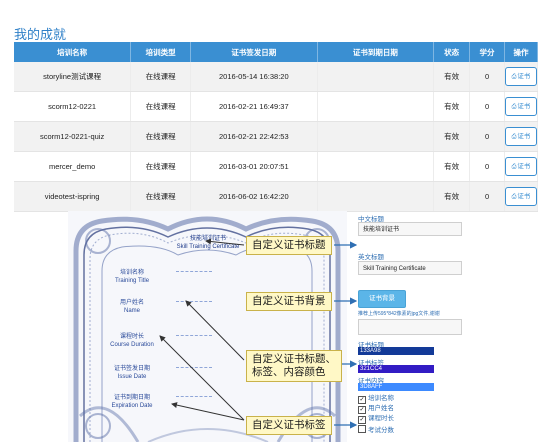 The image size is (547, 442). What do you see at coordinates (254, 77) in the screenshot?
I see `cell-issue-date: 2016-05-14 16:38:20` at bounding box center [254, 77].